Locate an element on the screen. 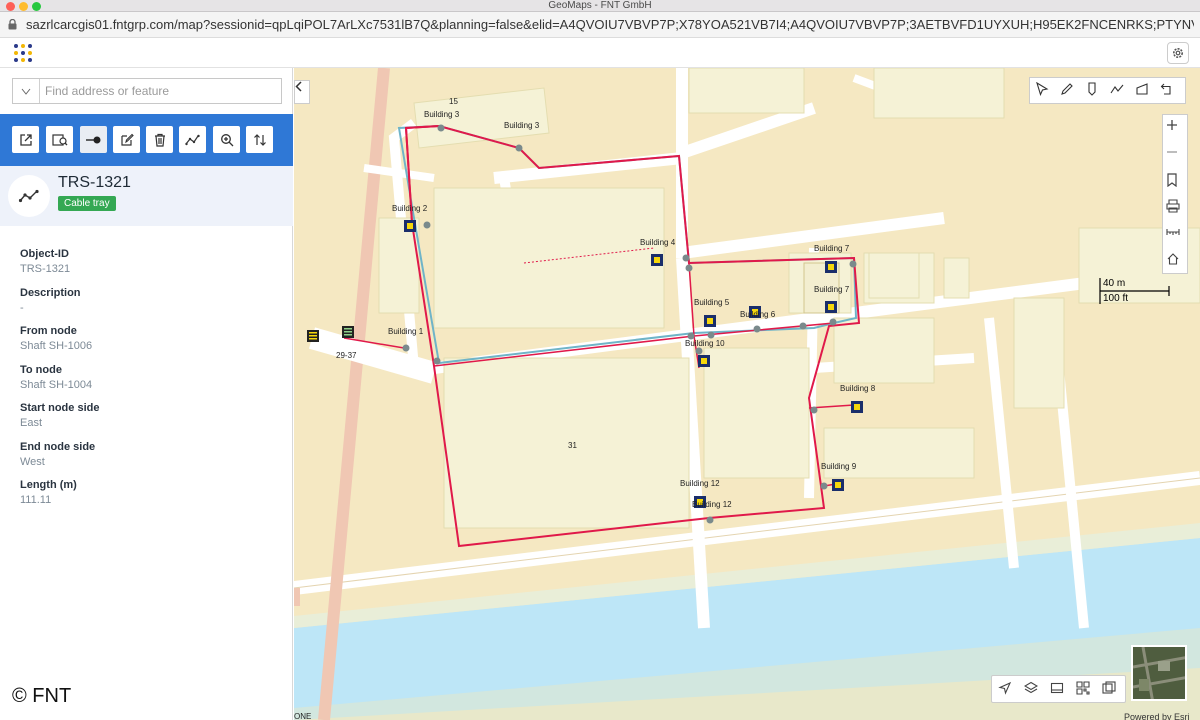  scale-imperial: 100 ft is located at coordinates (1116, 298).